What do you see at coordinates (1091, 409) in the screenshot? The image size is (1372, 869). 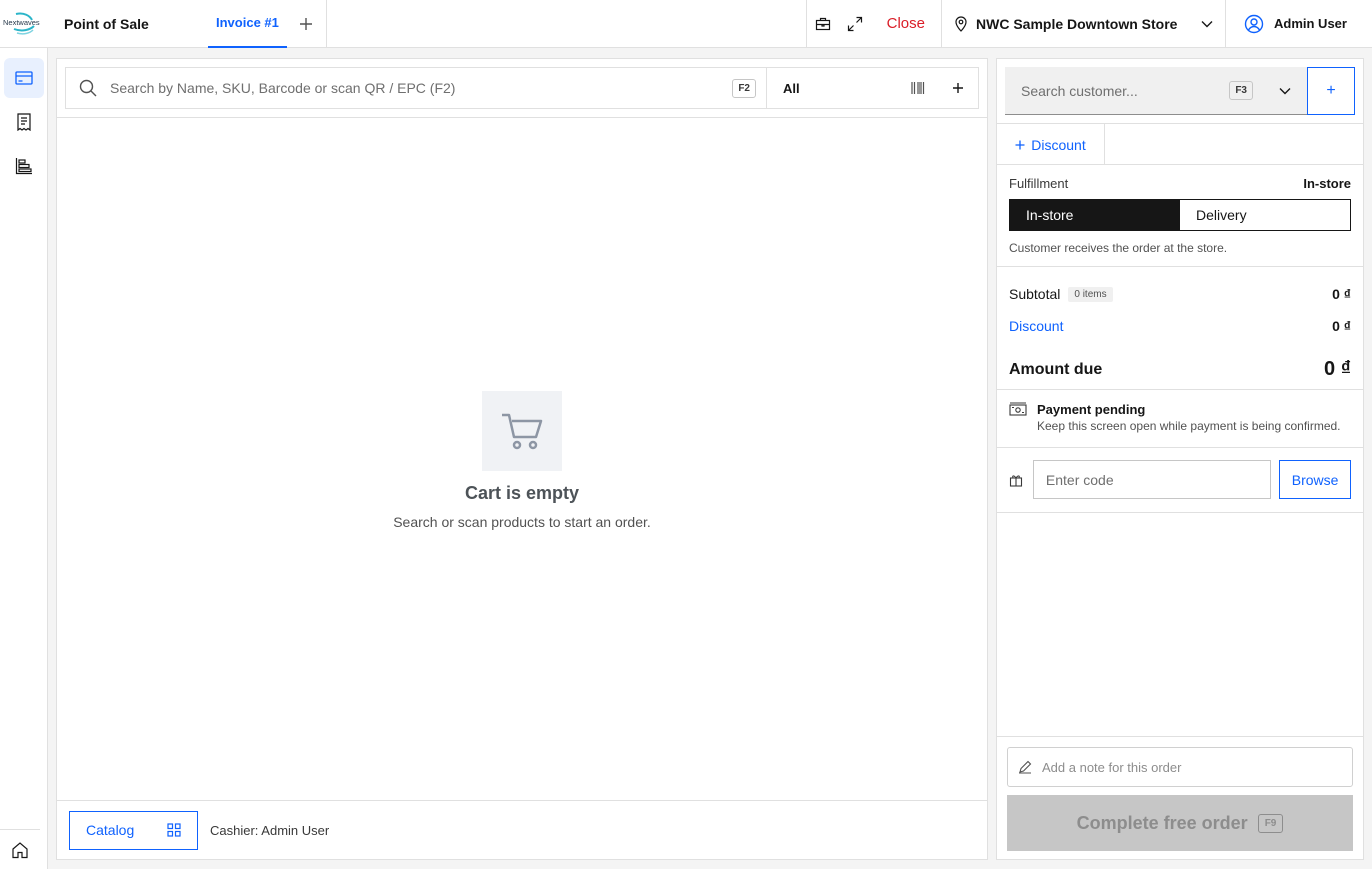 I see `payment-status-title: Payment pending` at bounding box center [1091, 409].